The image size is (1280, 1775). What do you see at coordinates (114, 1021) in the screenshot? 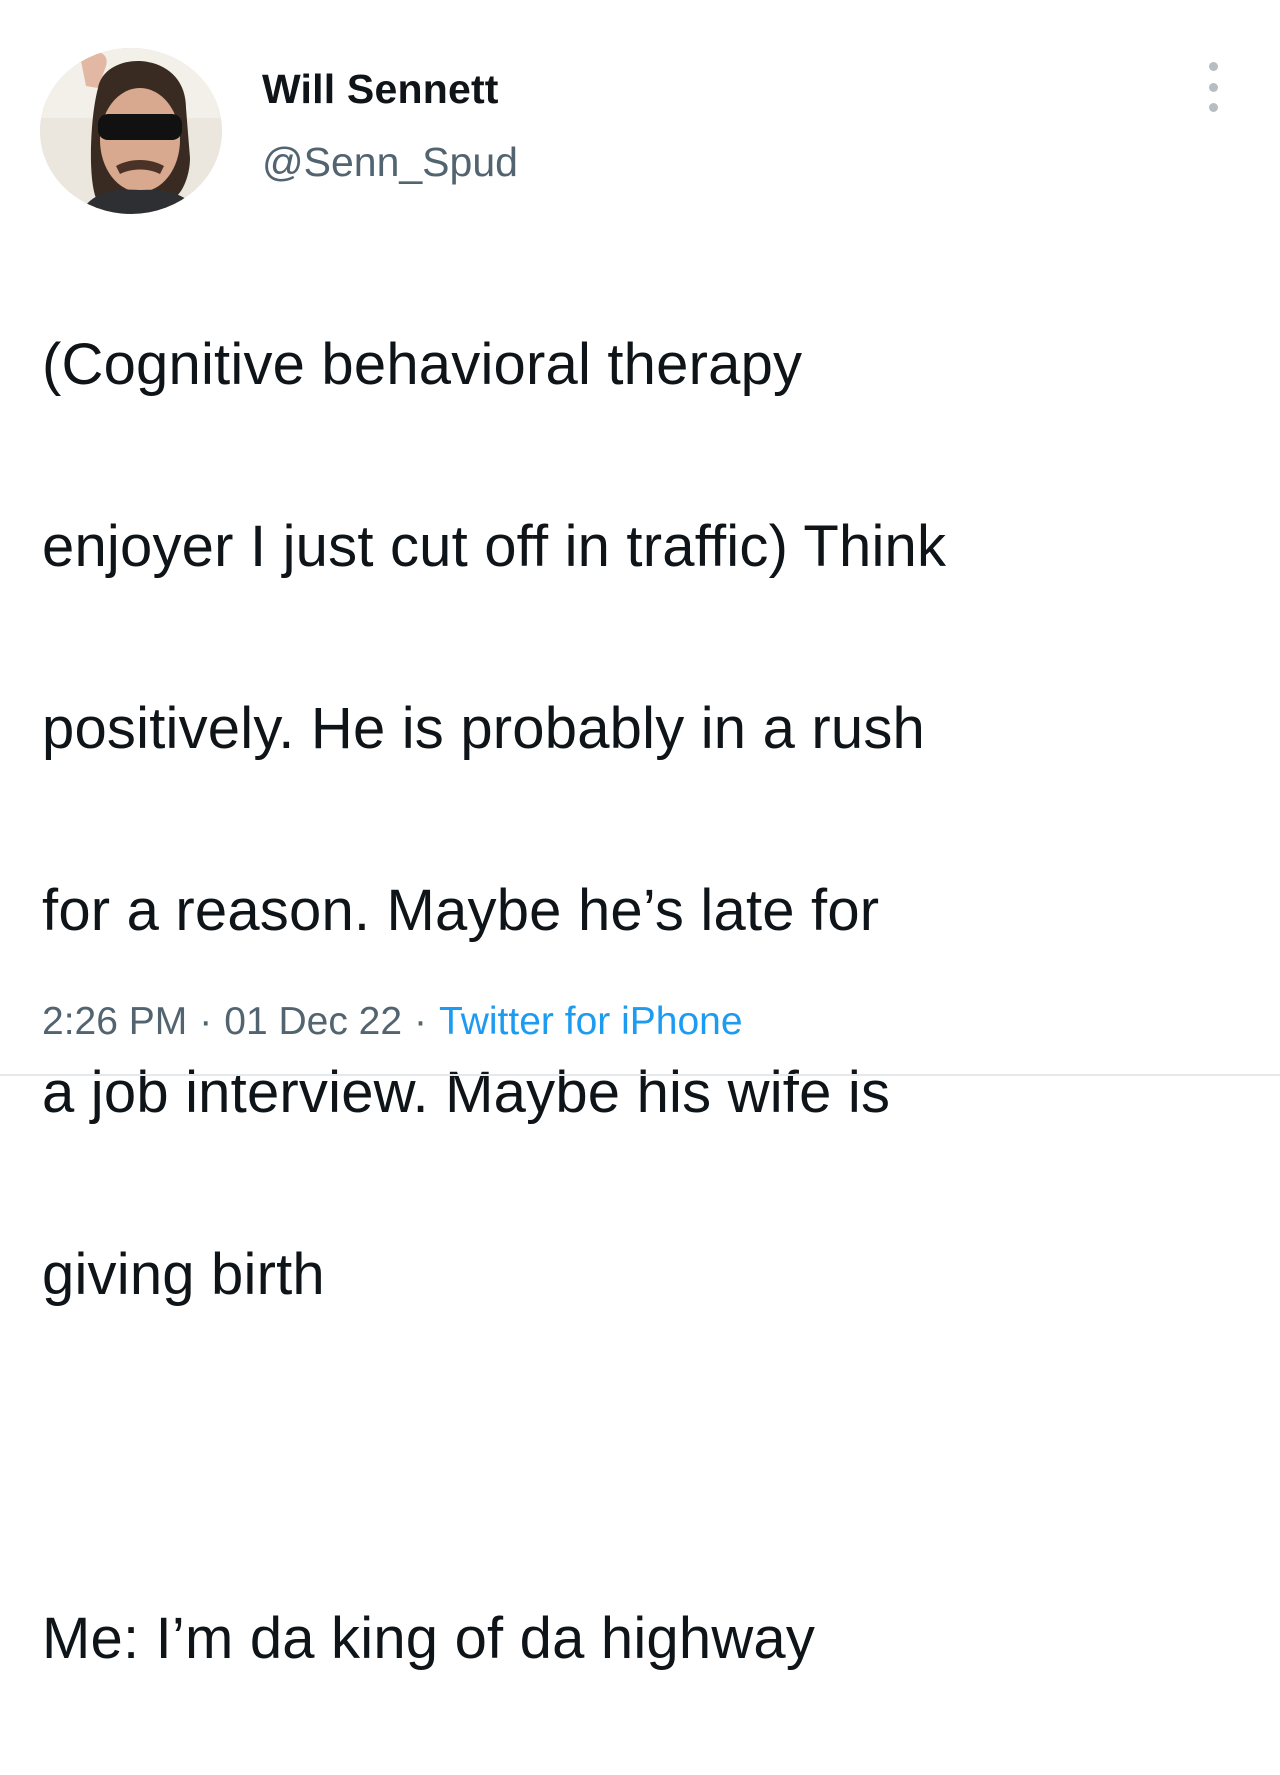
I see `tweet-time: 2:26 PM` at bounding box center [114, 1021].